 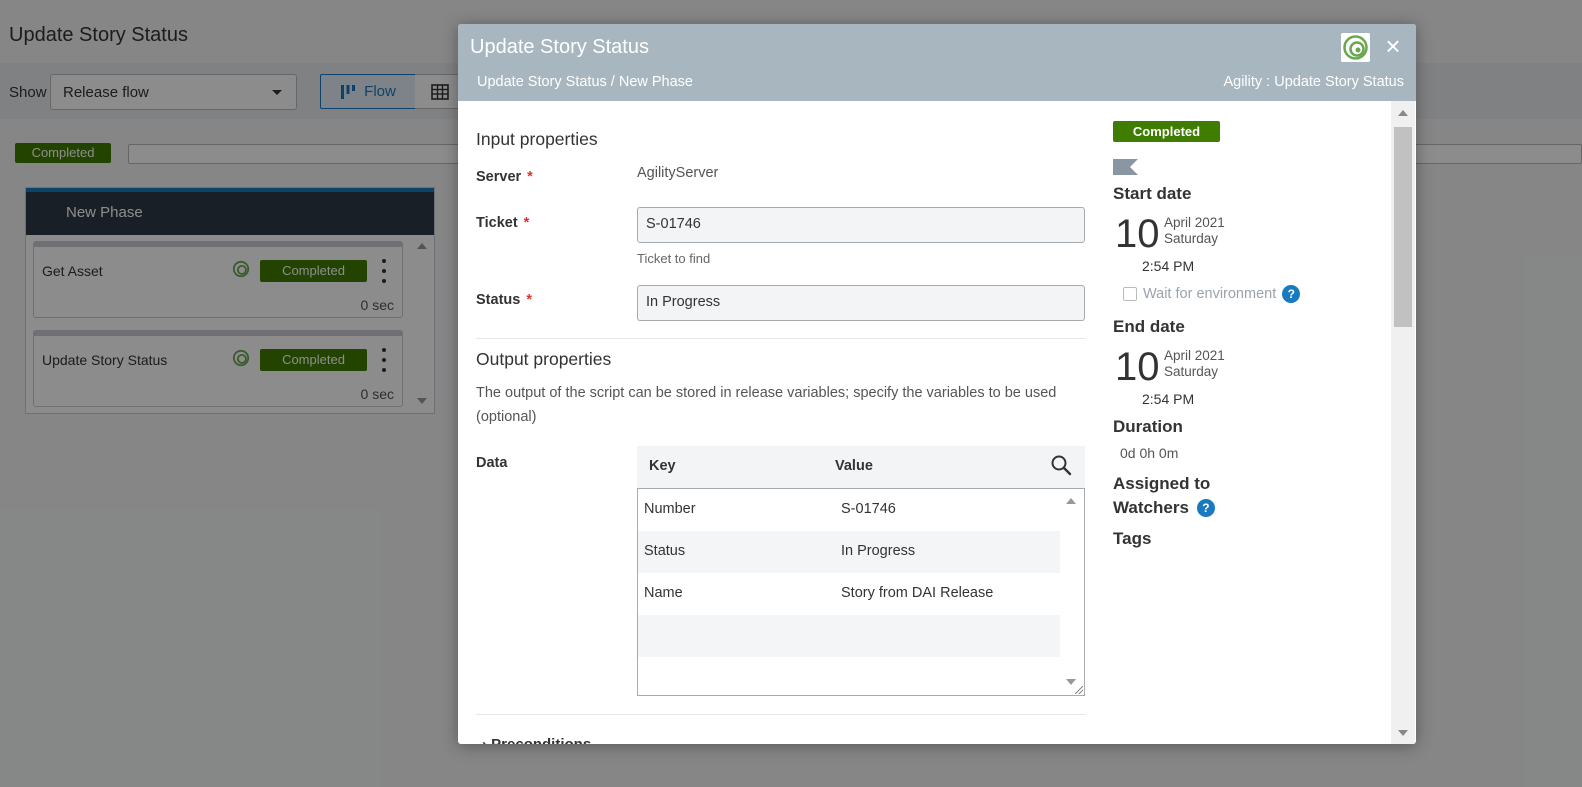 I want to click on ticket-label: Ticket *, so click(x=503, y=223).